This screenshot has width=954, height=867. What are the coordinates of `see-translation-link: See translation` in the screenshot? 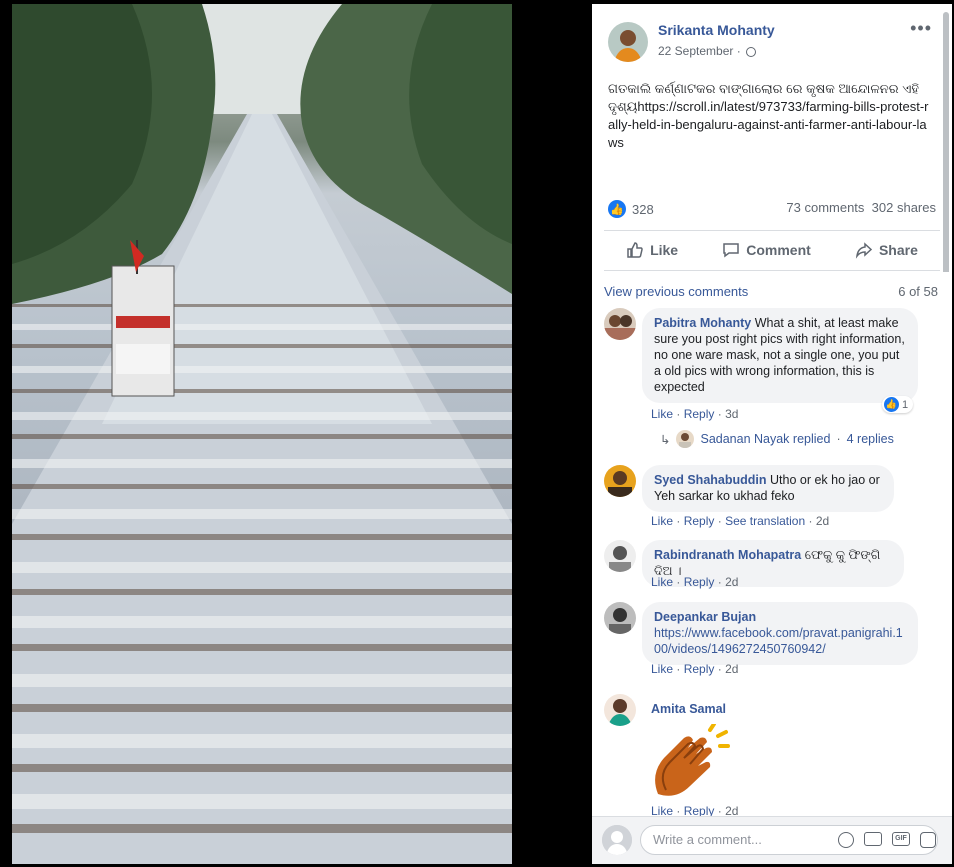 It's located at (765, 521).